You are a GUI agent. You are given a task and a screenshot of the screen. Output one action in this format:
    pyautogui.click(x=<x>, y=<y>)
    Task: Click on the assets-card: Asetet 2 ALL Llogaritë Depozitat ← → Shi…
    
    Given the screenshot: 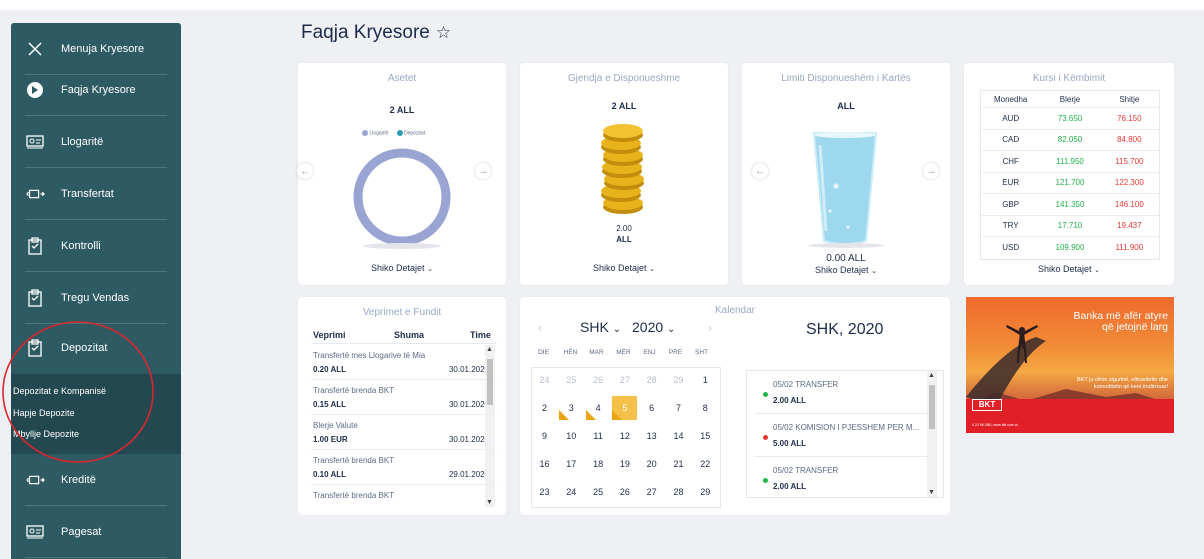 What is the action you would take?
    pyautogui.click(x=401, y=174)
    